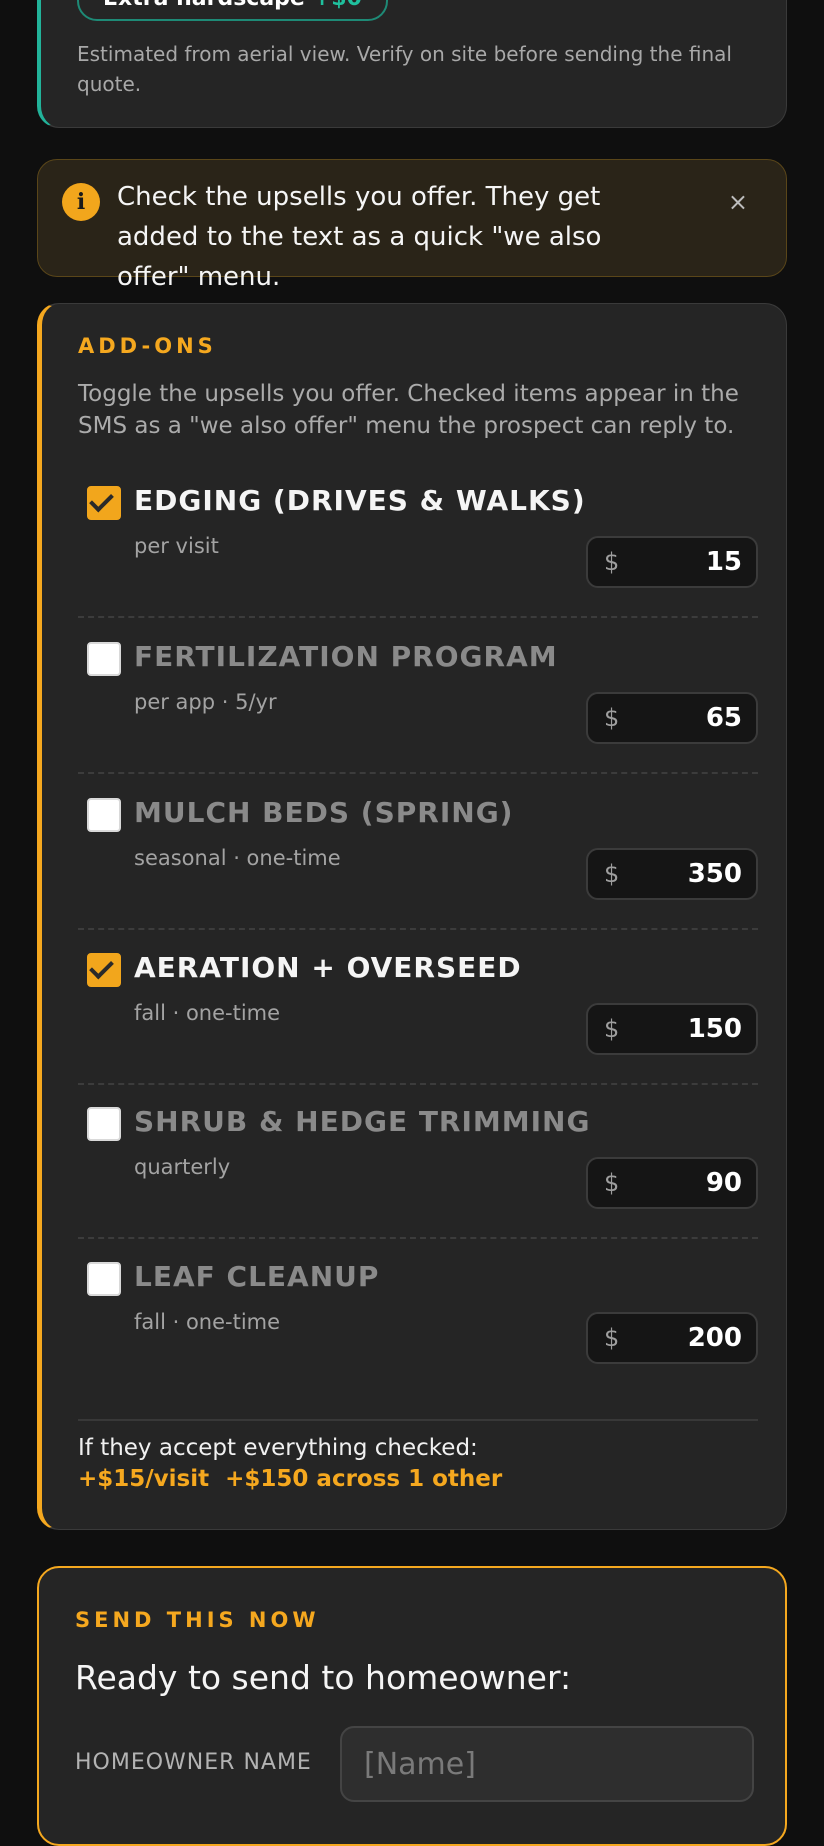 Image resolution: width=824 pixels, height=1846 pixels. I want to click on summary-per-visit: +$15/visit, so click(144, 1479).